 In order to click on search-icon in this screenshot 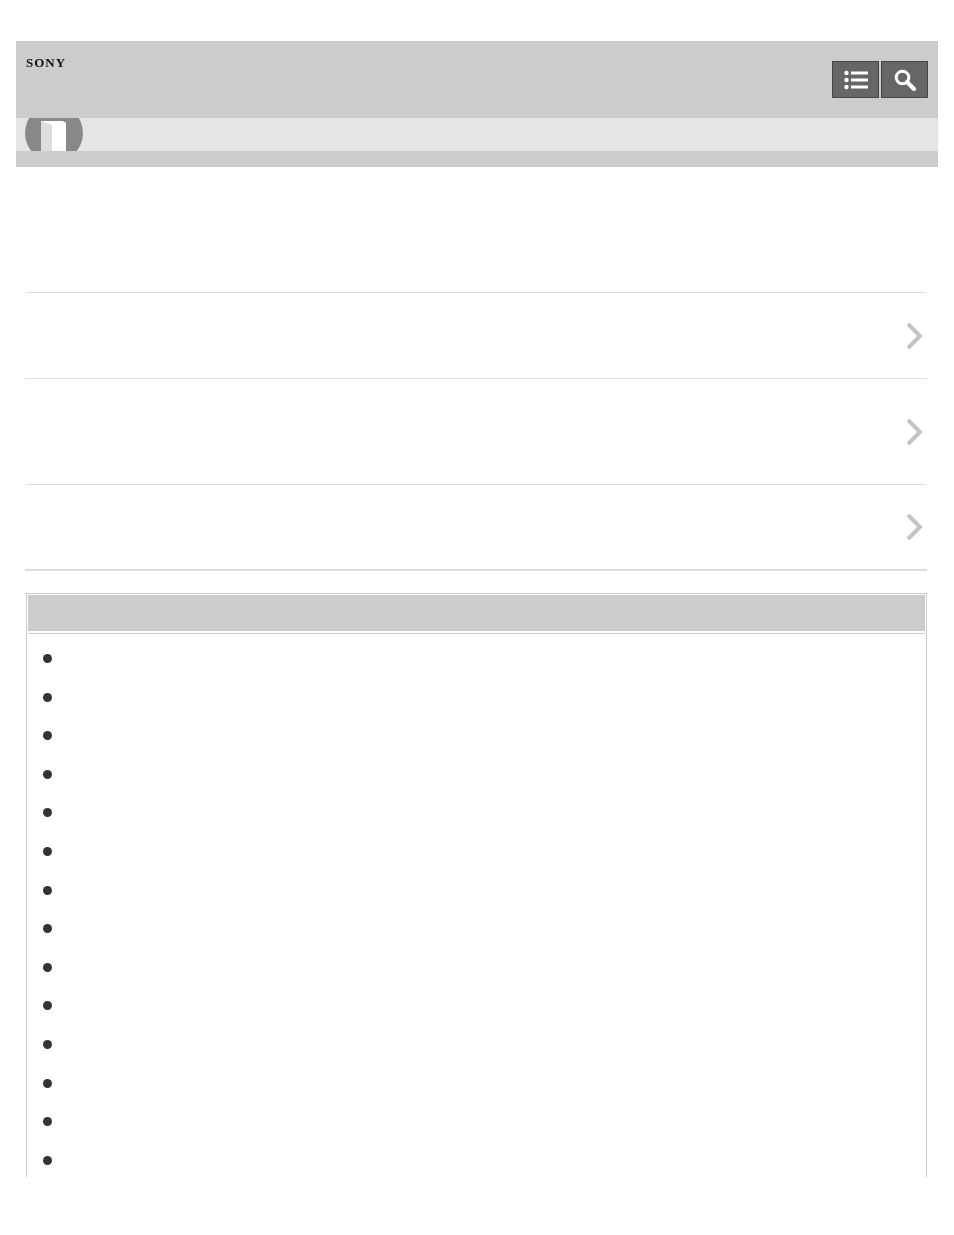, I will do `click(904, 79)`.